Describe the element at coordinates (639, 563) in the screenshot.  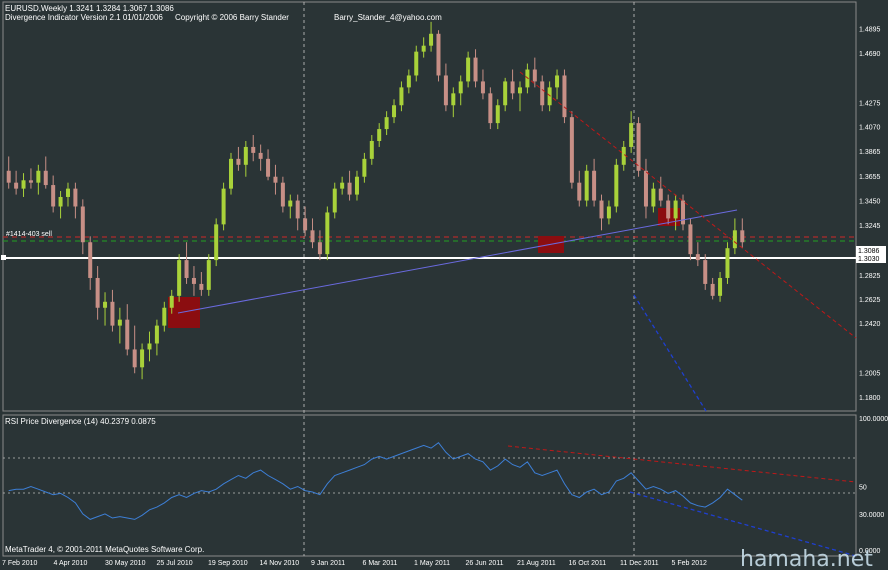
I see `time-tick-label: 11 Dec 2011` at that location.